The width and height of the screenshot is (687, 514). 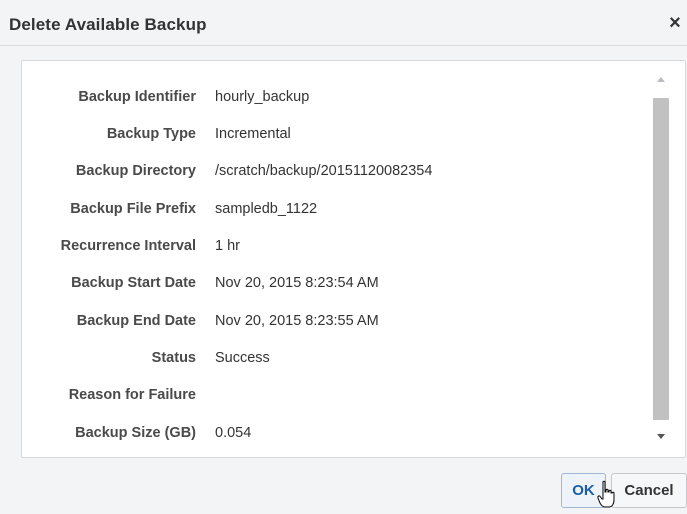 I want to click on detail-row-backup-identifier: Backup Identifier hourly_backup, so click(x=342, y=99).